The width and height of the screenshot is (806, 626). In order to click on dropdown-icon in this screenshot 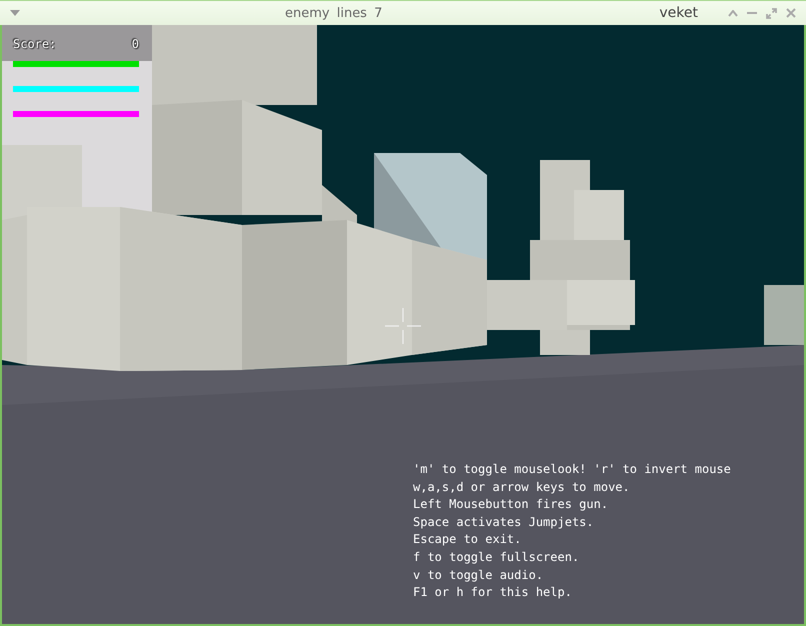, I will do `click(15, 13)`.